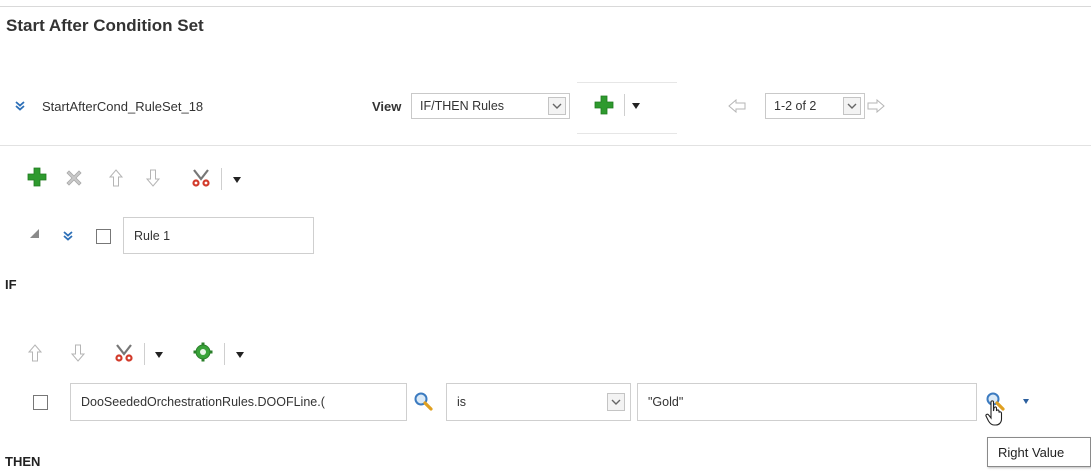 The width and height of the screenshot is (1091, 475). What do you see at coordinates (387, 106) in the screenshot?
I see `view-label: View` at bounding box center [387, 106].